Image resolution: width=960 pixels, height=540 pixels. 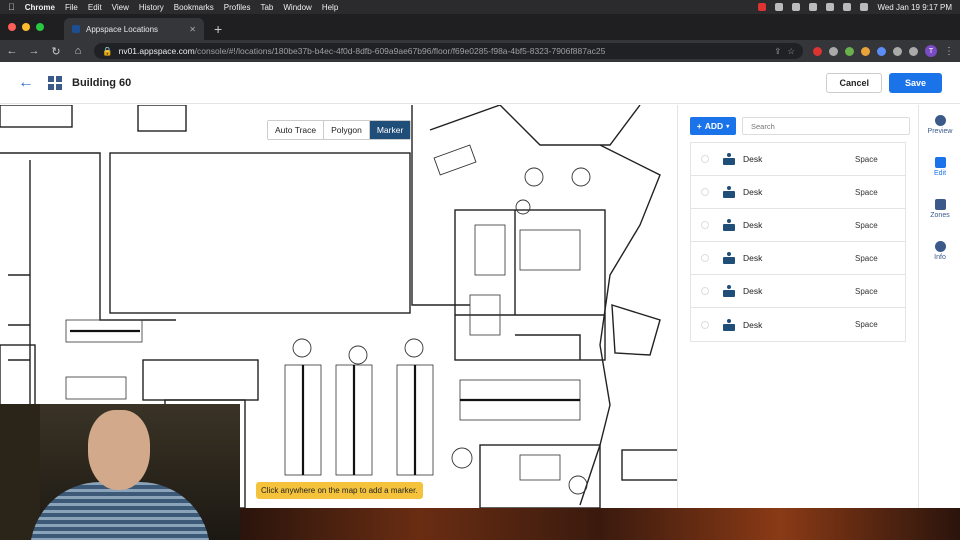 What do you see at coordinates (95, 7) in the screenshot?
I see `menu-edit: Edit` at bounding box center [95, 7].